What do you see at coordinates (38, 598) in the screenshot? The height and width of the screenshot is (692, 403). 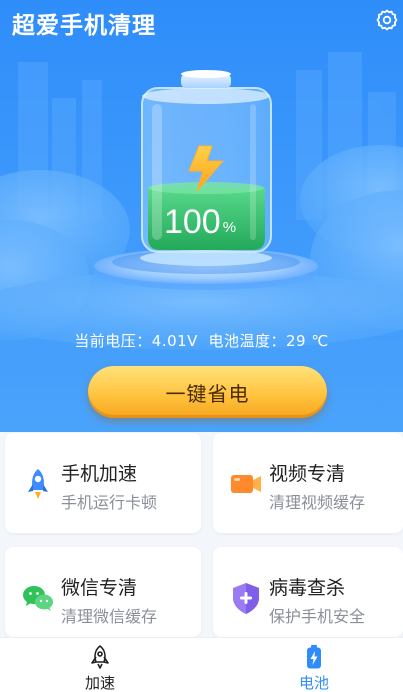 I see `wechat-icon` at bounding box center [38, 598].